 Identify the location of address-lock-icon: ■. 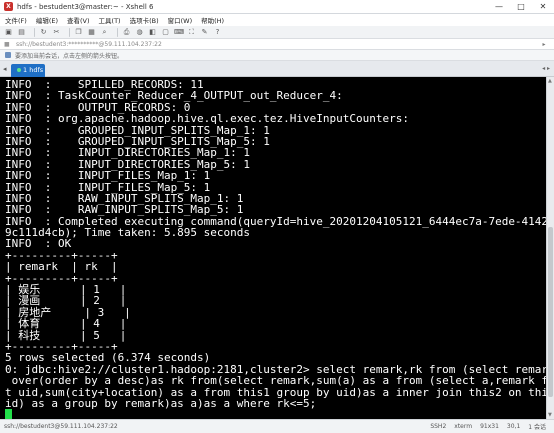
(7, 44).